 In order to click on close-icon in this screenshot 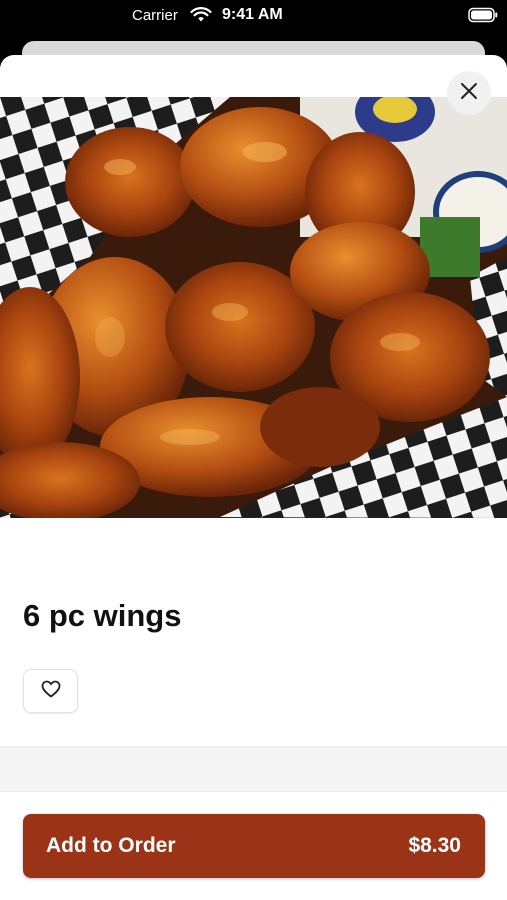, I will do `click(469, 93)`.